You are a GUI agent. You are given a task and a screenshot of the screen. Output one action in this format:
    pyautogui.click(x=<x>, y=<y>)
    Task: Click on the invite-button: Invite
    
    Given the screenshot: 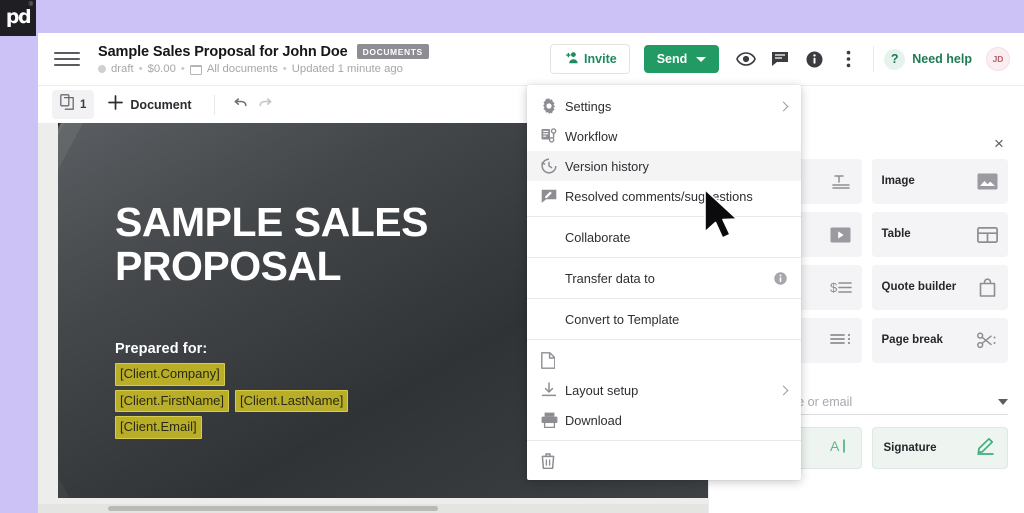 What is the action you would take?
    pyautogui.click(x=590, y=59)
    